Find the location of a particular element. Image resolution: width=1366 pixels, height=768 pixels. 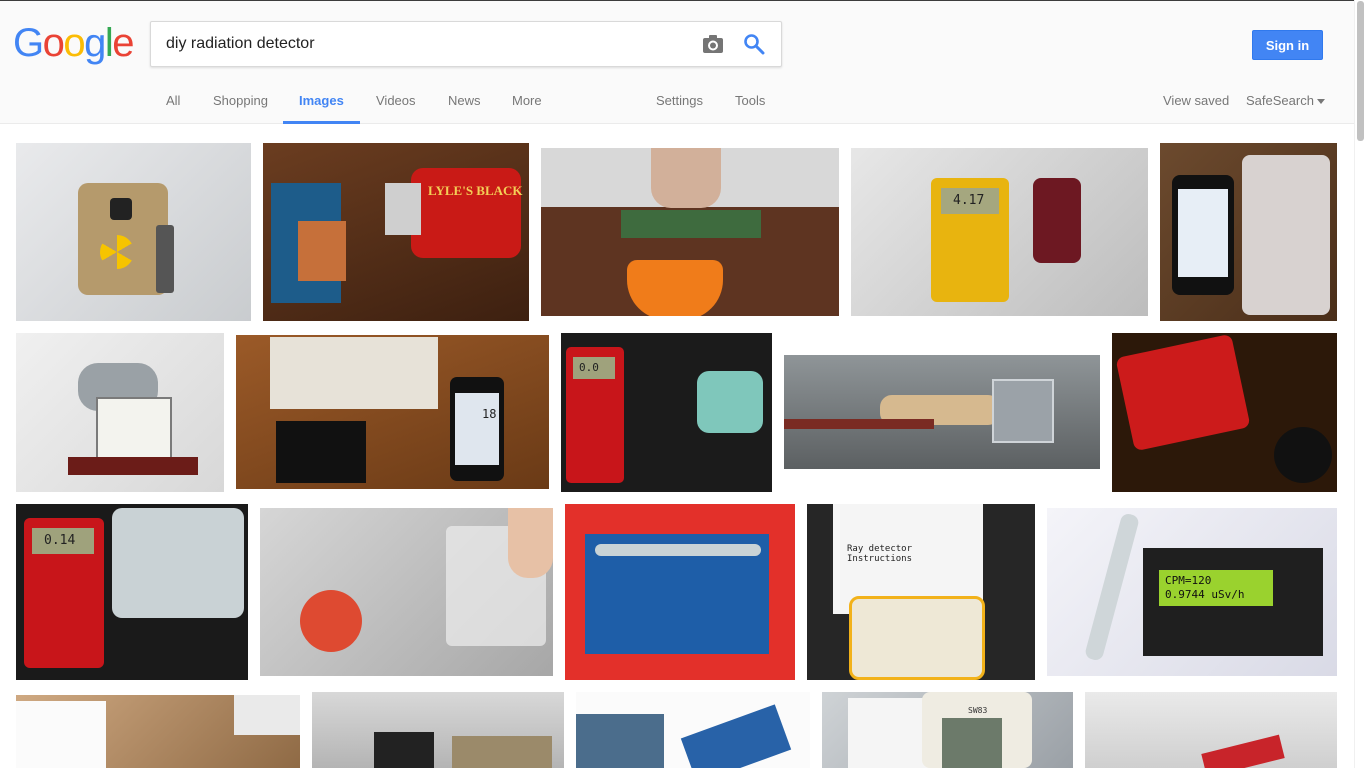

safesearch-menu: SafeSearch is located at coordinates (1285, 100).